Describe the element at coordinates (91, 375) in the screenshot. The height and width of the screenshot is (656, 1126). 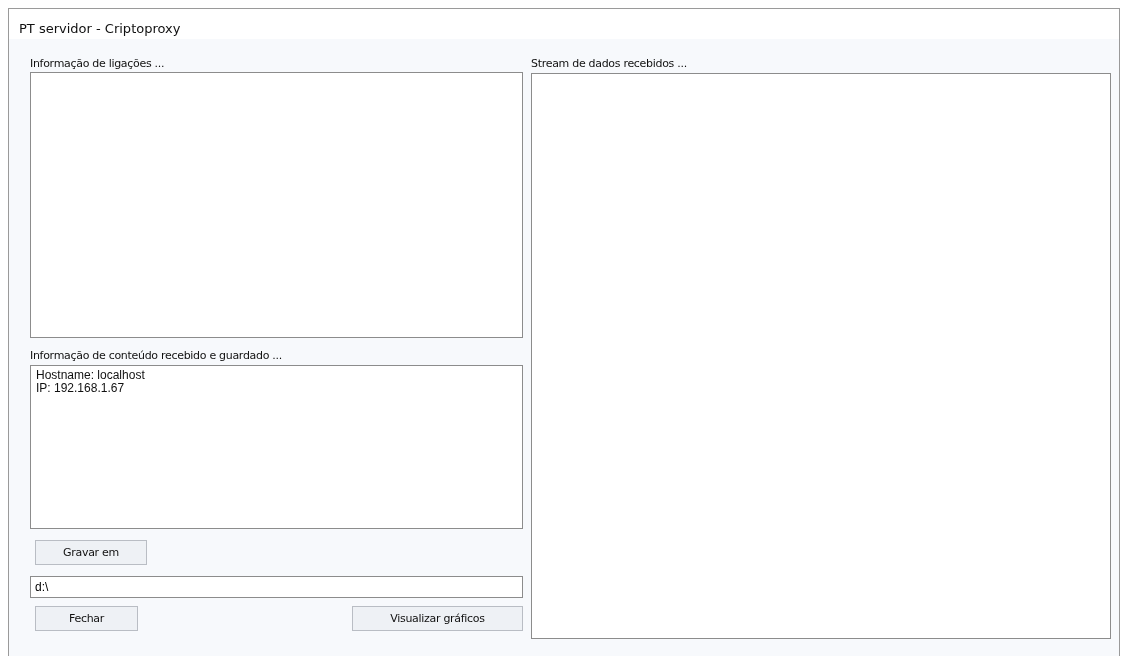
I see `info-line: Hostname: localhost` at that location.